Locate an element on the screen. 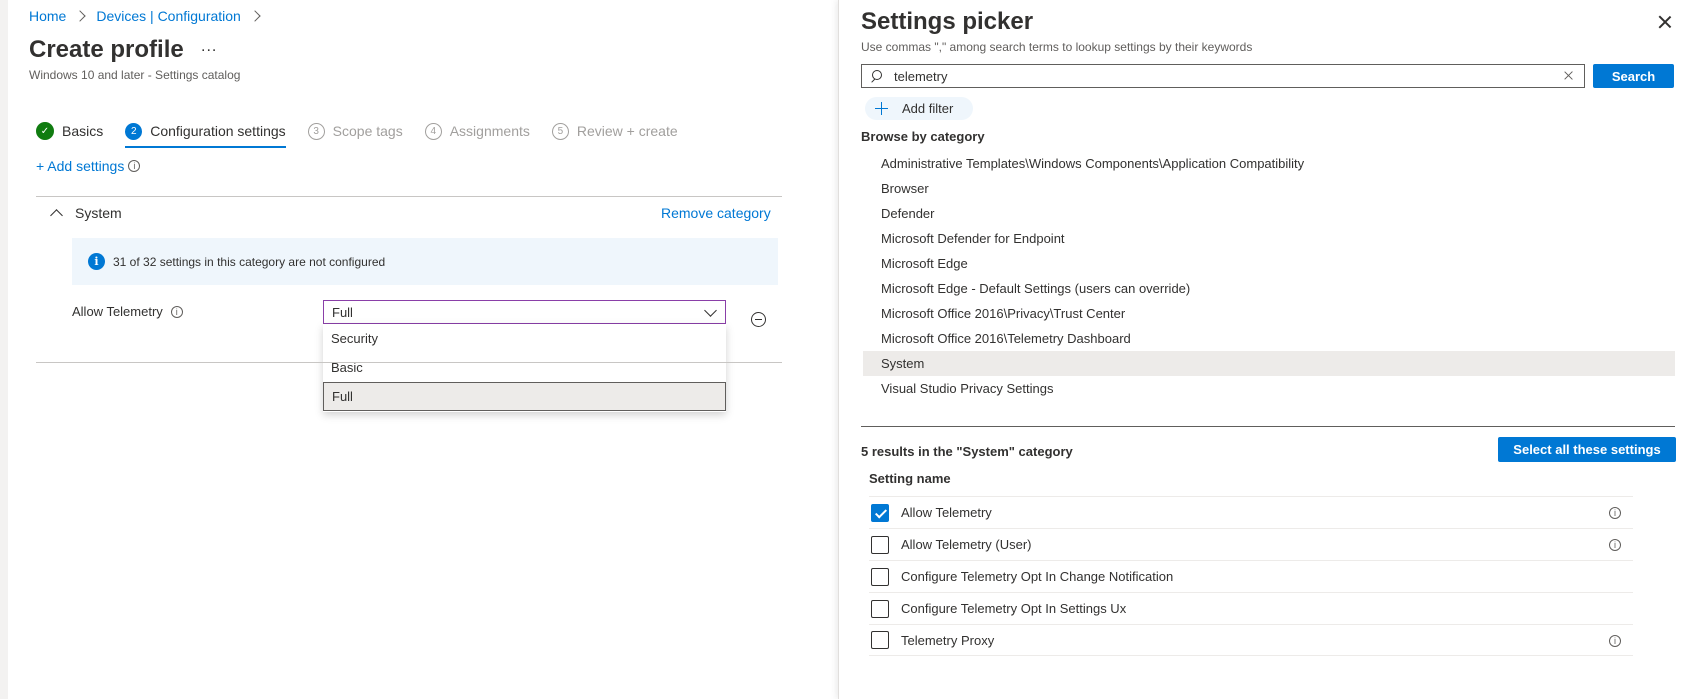 This screenshot has width=1690, height=699. step-number: 4 is located at coordinates (433, 131).